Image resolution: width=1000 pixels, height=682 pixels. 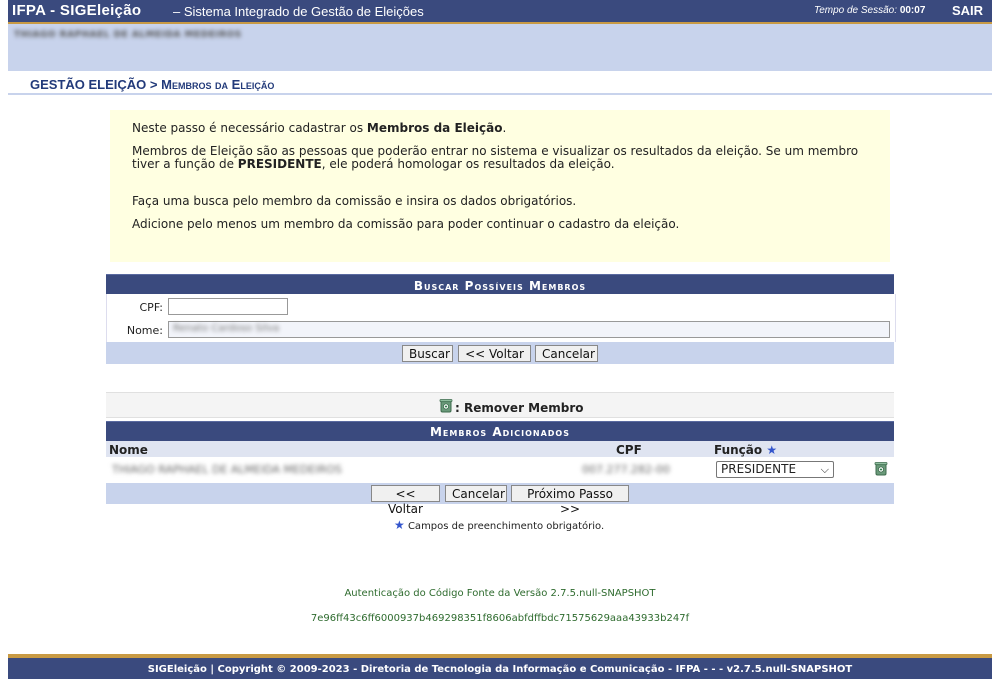 I want to click on member-name: THIAGO RAPHAEL DE ALMEIDA MEDEIROS, so click(x=227, y=469).